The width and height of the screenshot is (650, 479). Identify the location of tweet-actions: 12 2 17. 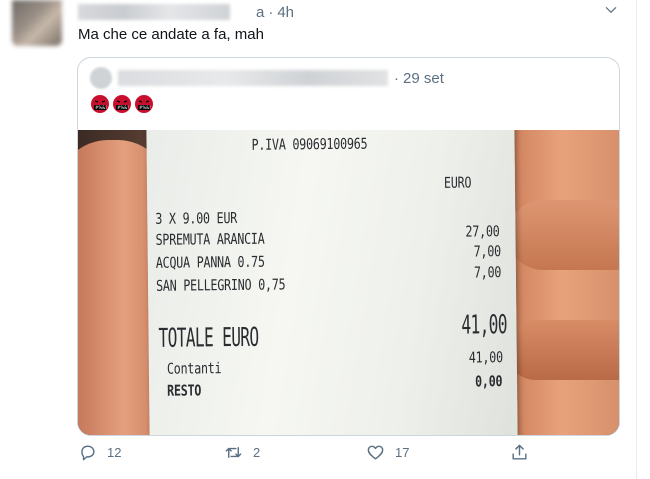
(348, 455).